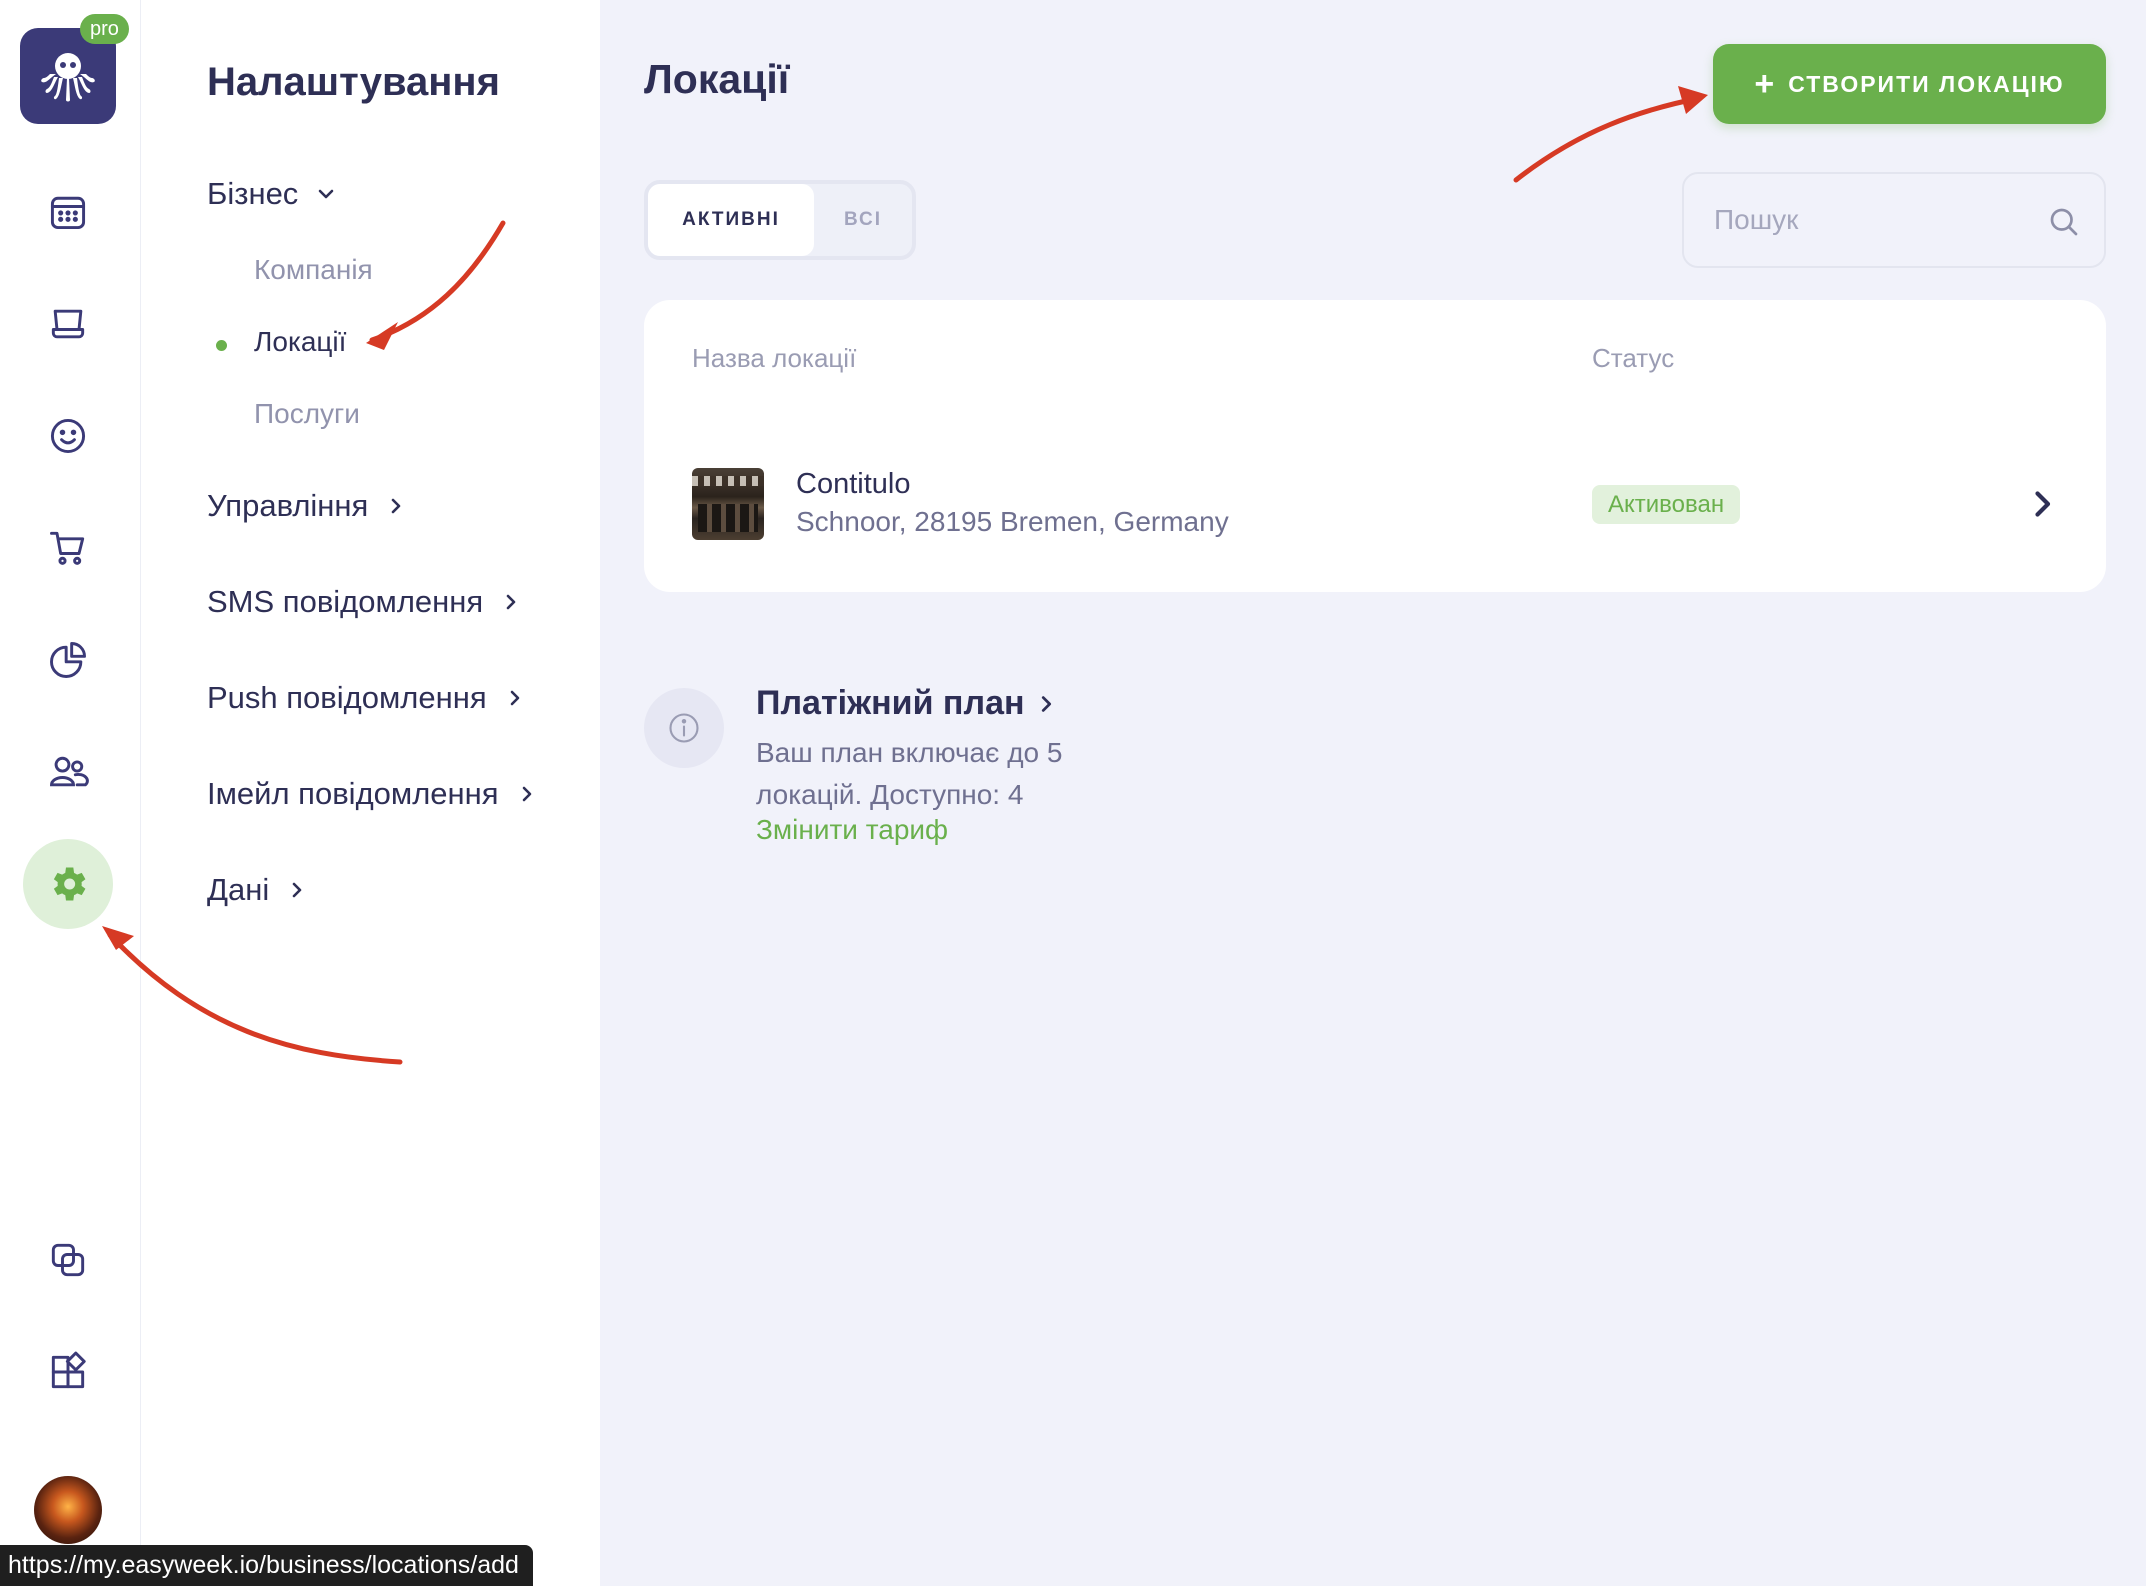 The width and height of the screenshot is (2146, 1586). I want to click on nav-group-email: Імейл повідомлення, so click(373, 794).